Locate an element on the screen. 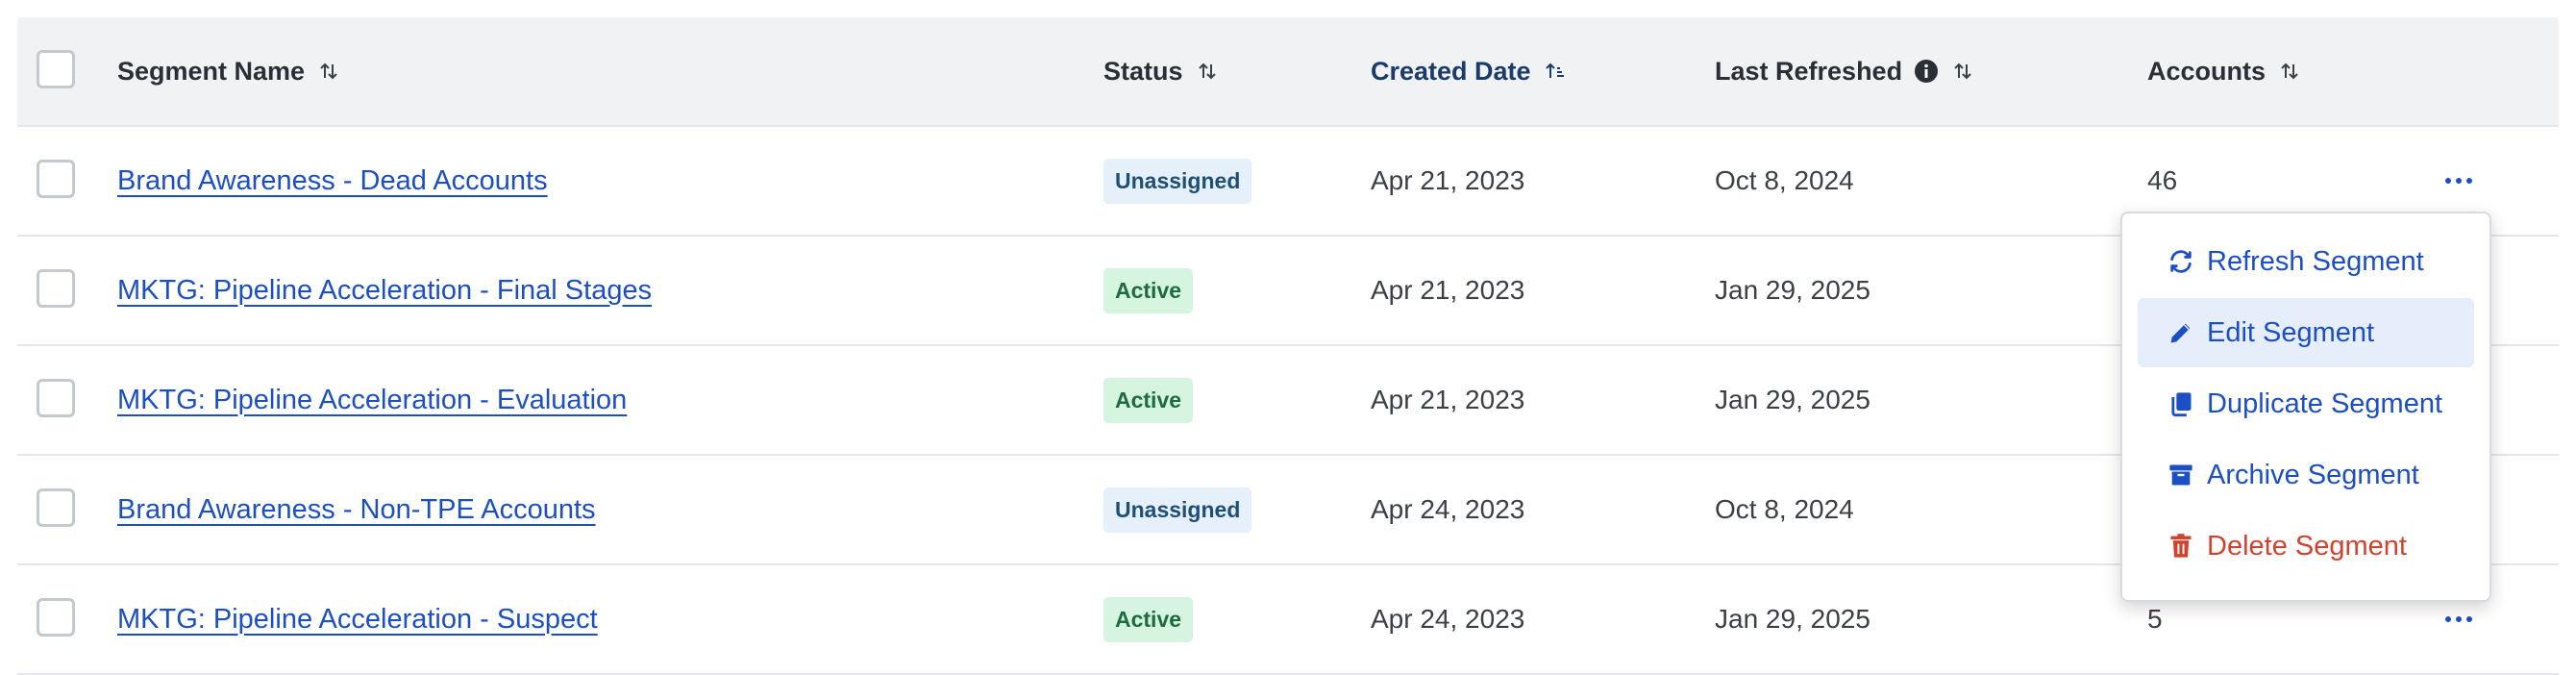 This screenshot has width=2576, height=675. duplicate-segment-menu-item: Duplicate Segment is located at coordinates (2306, 403).